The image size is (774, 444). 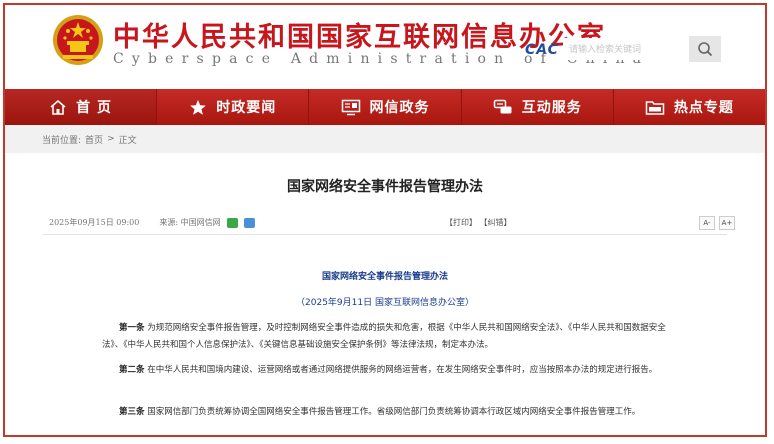 What do you see at coordinates (717, 223) in the screenshot?
I see `font-size-controls: A- A+` at bounding box center [717, 223].